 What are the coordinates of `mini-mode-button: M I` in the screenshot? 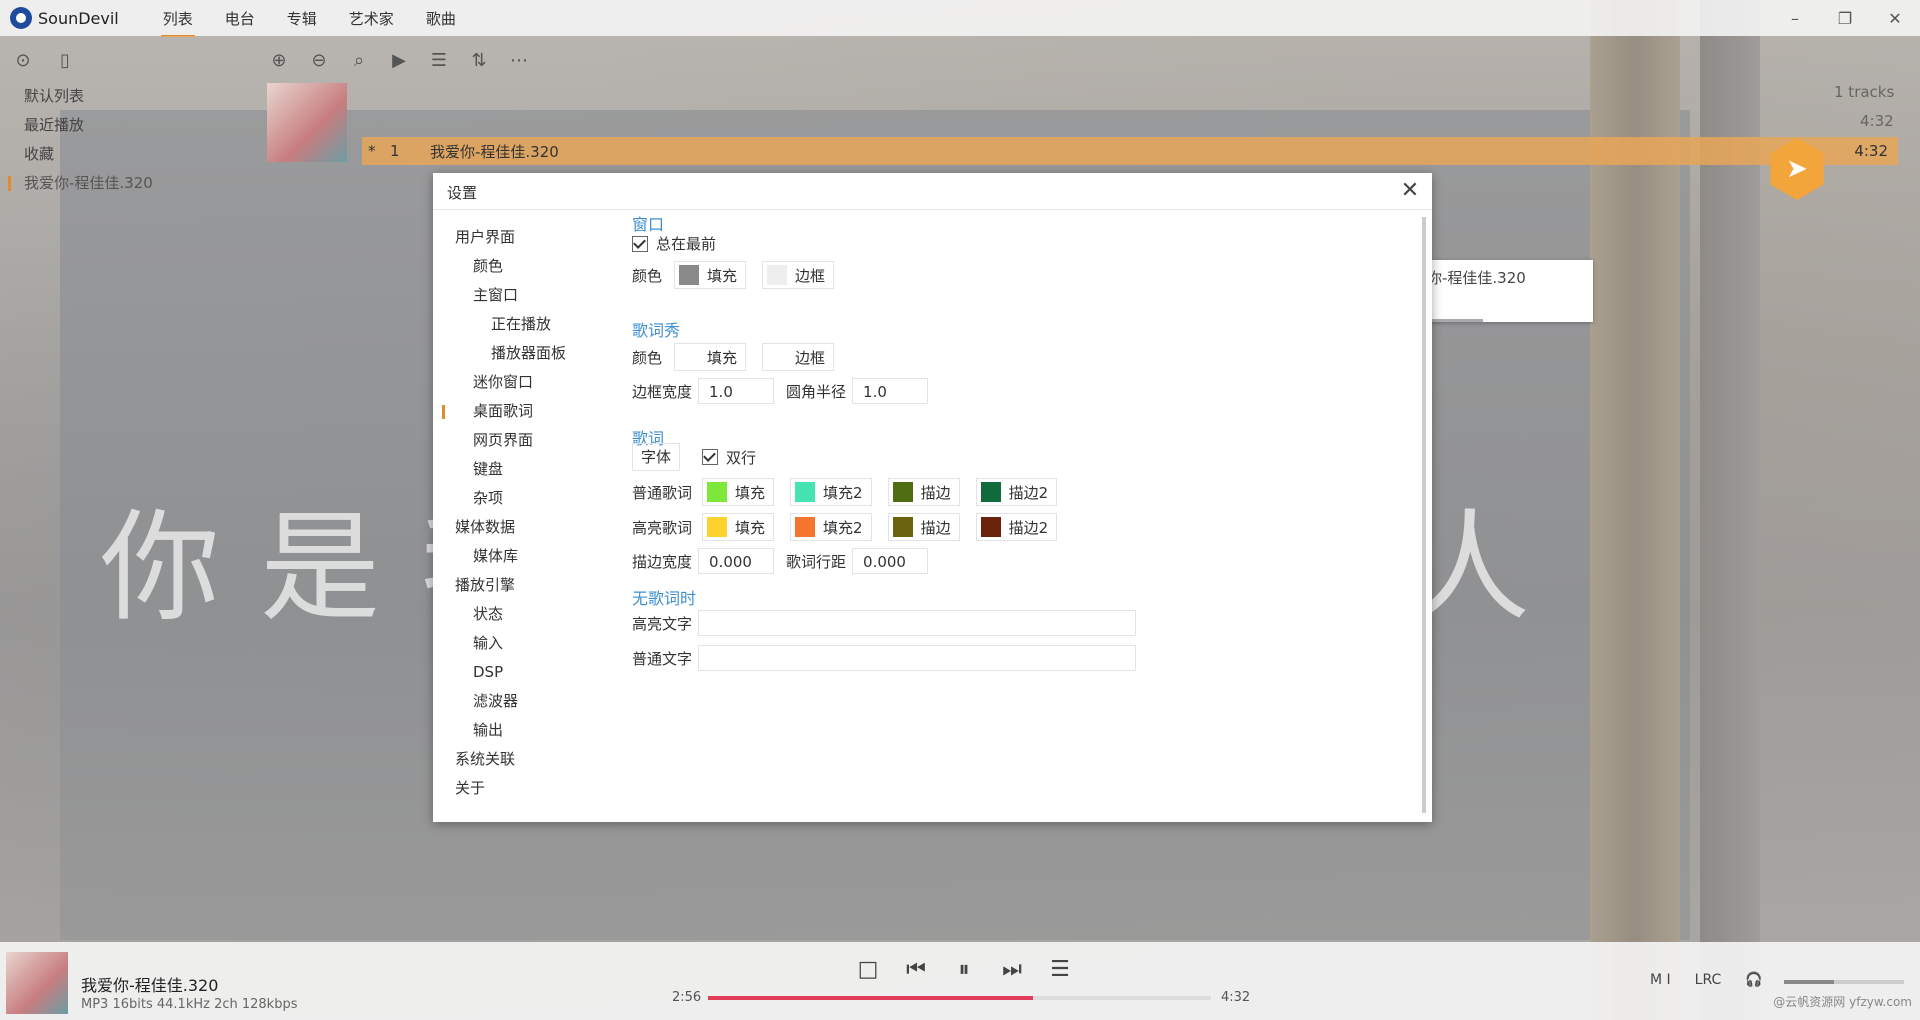 It's located at (1660, 980).